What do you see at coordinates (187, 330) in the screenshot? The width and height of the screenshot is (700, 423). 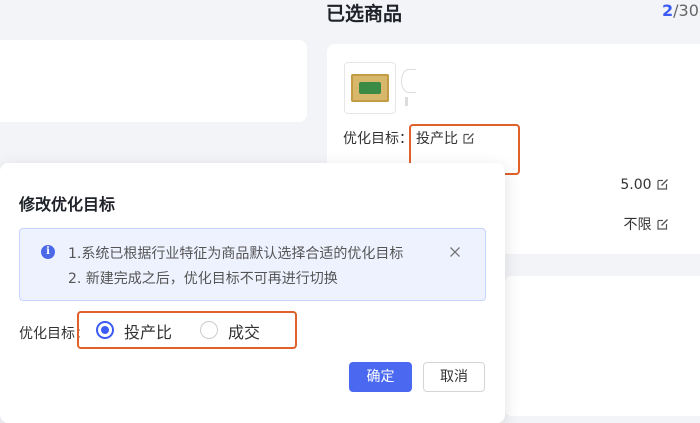 I see `radio-highlight-box` at bounding box center [187, 330].